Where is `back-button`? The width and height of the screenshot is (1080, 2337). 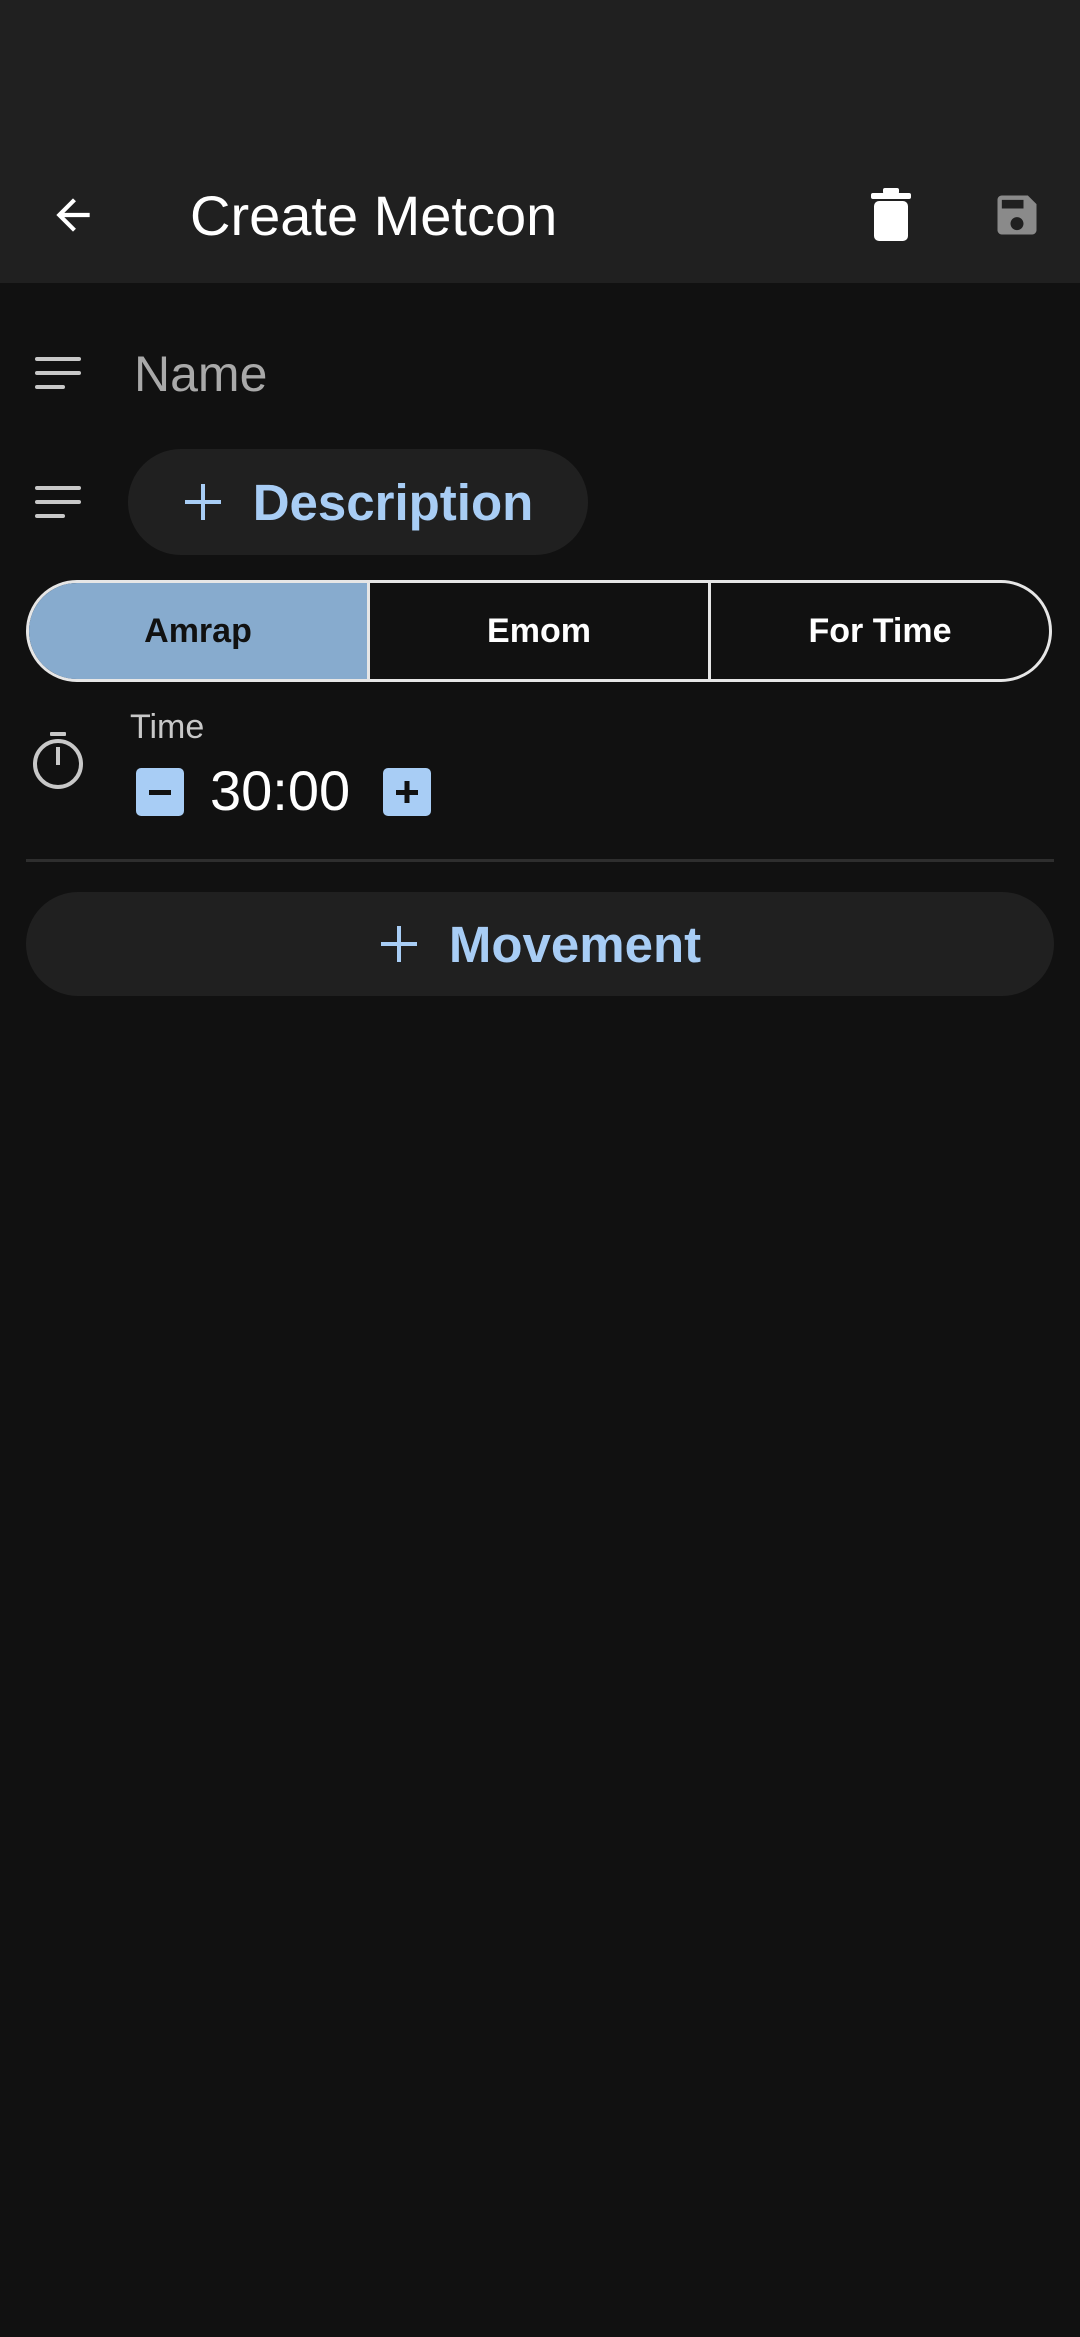
back-button is located at coordinates (73, 215).